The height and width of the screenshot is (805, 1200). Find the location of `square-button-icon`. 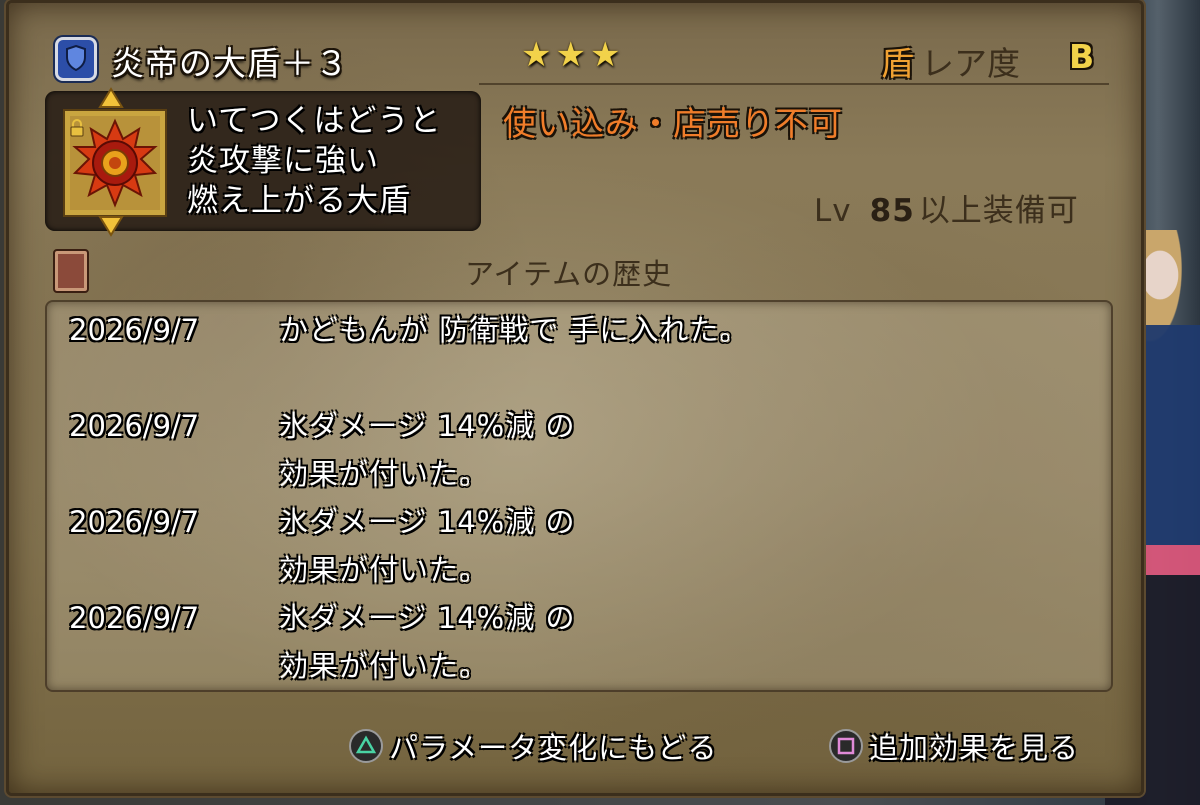

square-button-icon is located at coordinates (846, 746).